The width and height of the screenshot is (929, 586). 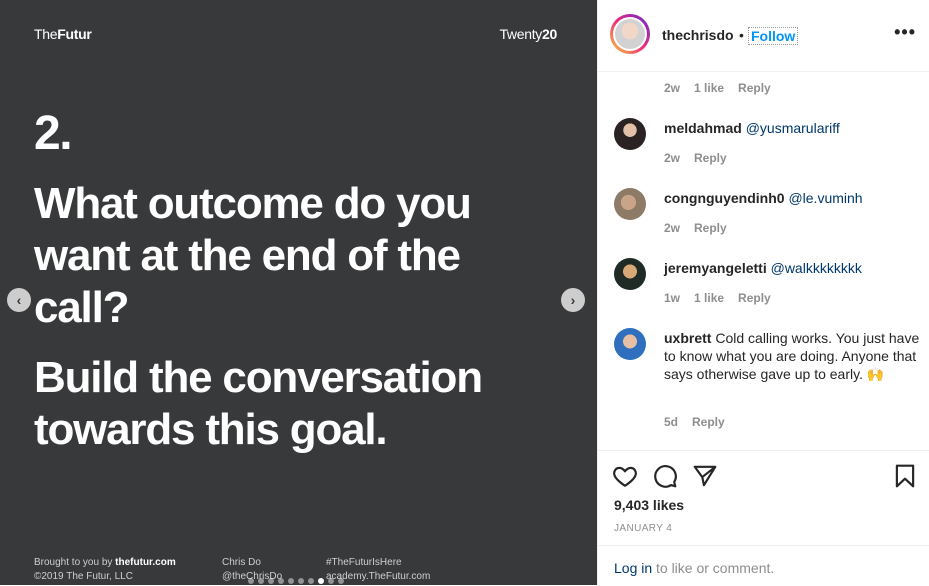 I want to click on post-date: JANUARY 4, so click(x=643, y=528).